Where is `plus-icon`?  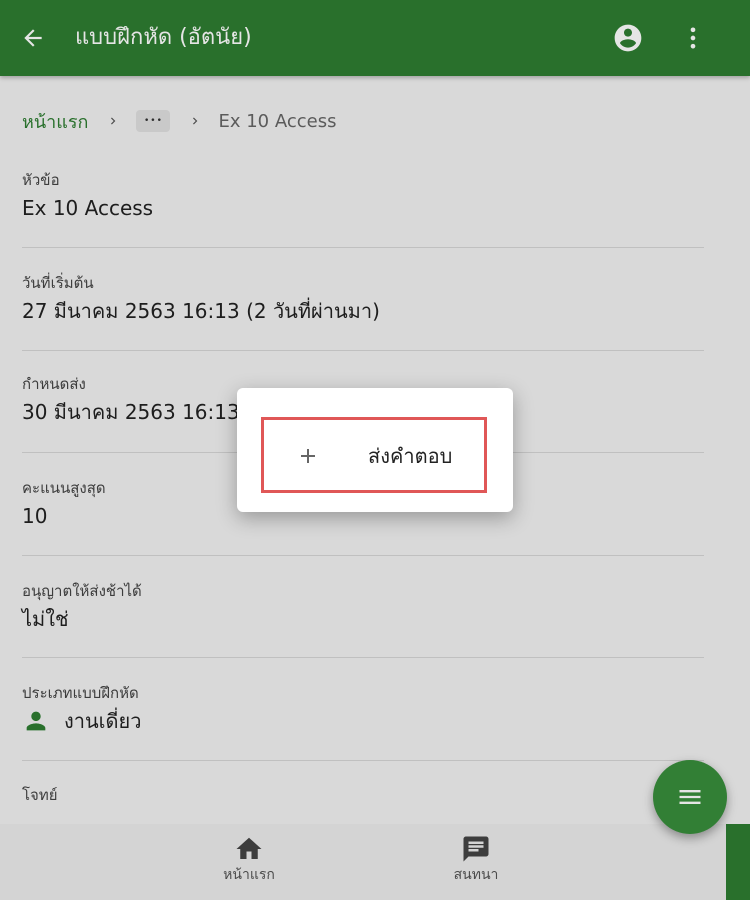
plus-icon is located at coordinates (308, 456).